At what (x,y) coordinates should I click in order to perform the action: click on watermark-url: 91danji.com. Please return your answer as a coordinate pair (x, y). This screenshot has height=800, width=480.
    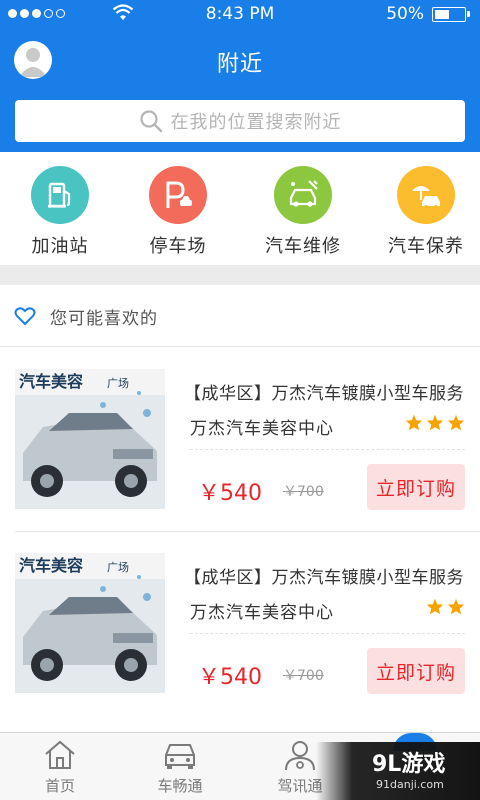
    Looking at the image, I should click on (410, 784).